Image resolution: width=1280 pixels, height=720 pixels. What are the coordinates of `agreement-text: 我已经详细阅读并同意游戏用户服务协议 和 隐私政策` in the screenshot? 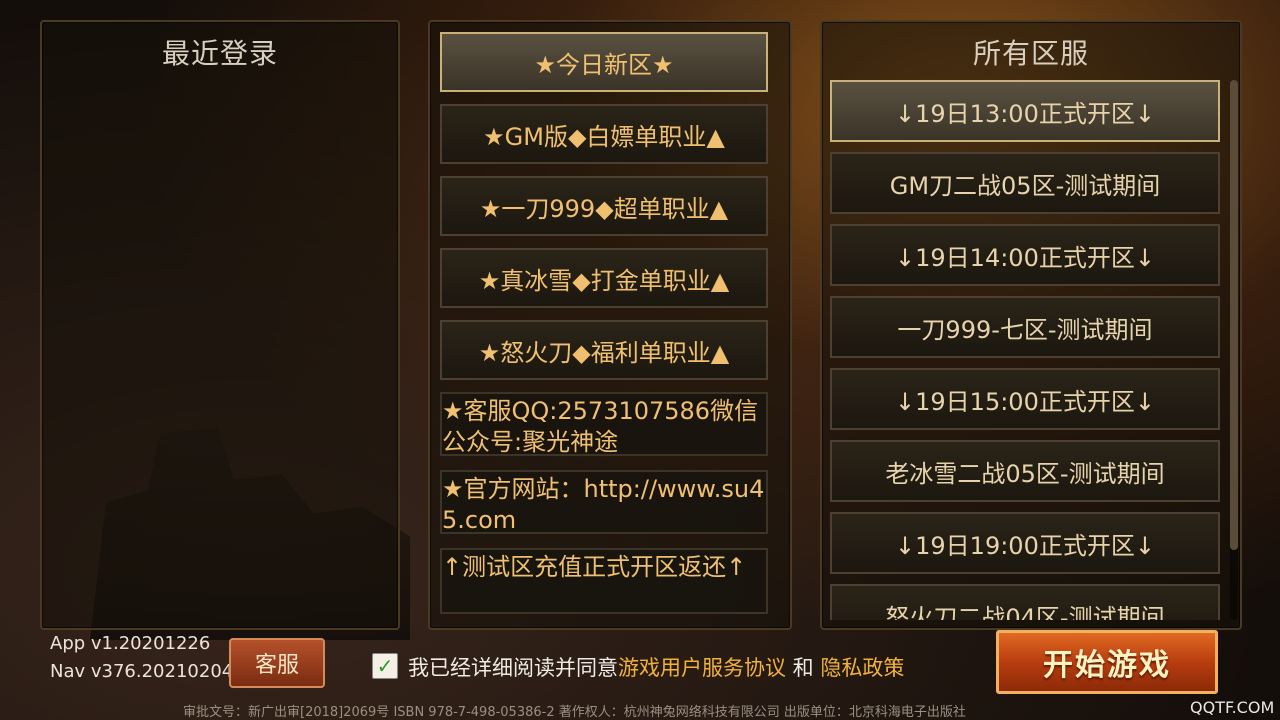 It's located at (656, 667).